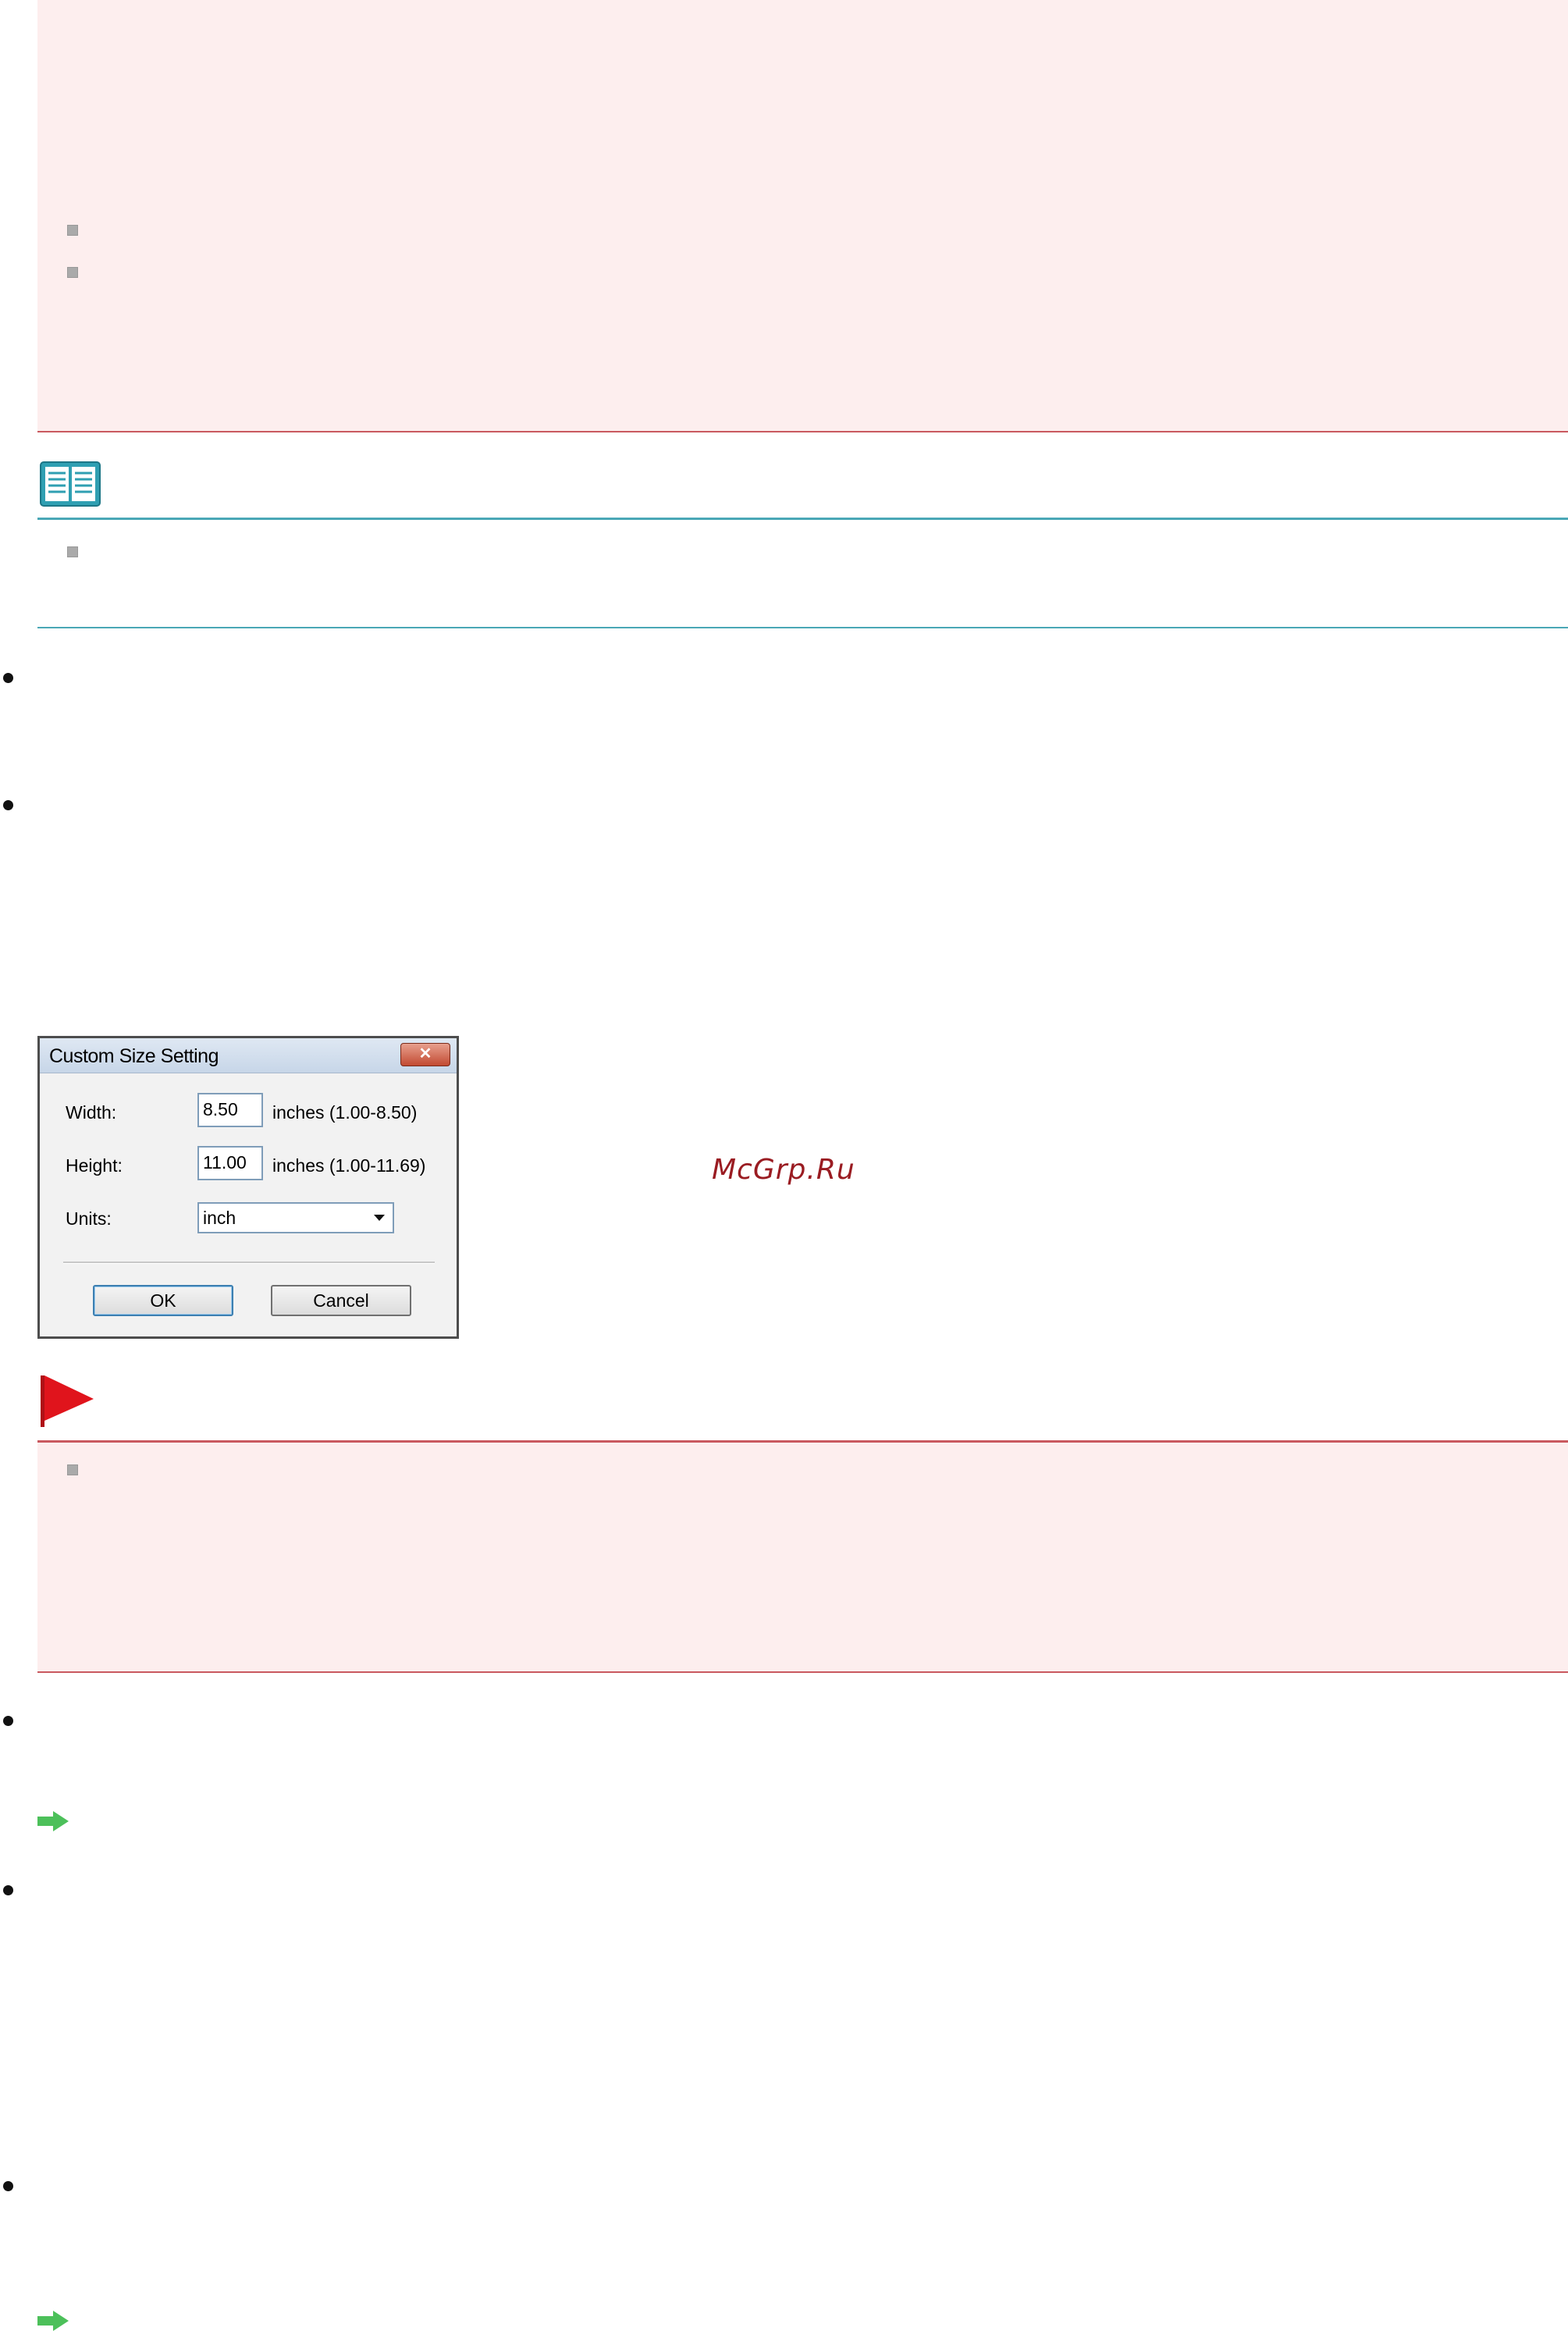 The width and height of the screenshot is (1568, 2338). Describe the element at coordinates (345, 1112) in the screenshot. I see `width-range-text: inches (1.00-8.50)` at that location.